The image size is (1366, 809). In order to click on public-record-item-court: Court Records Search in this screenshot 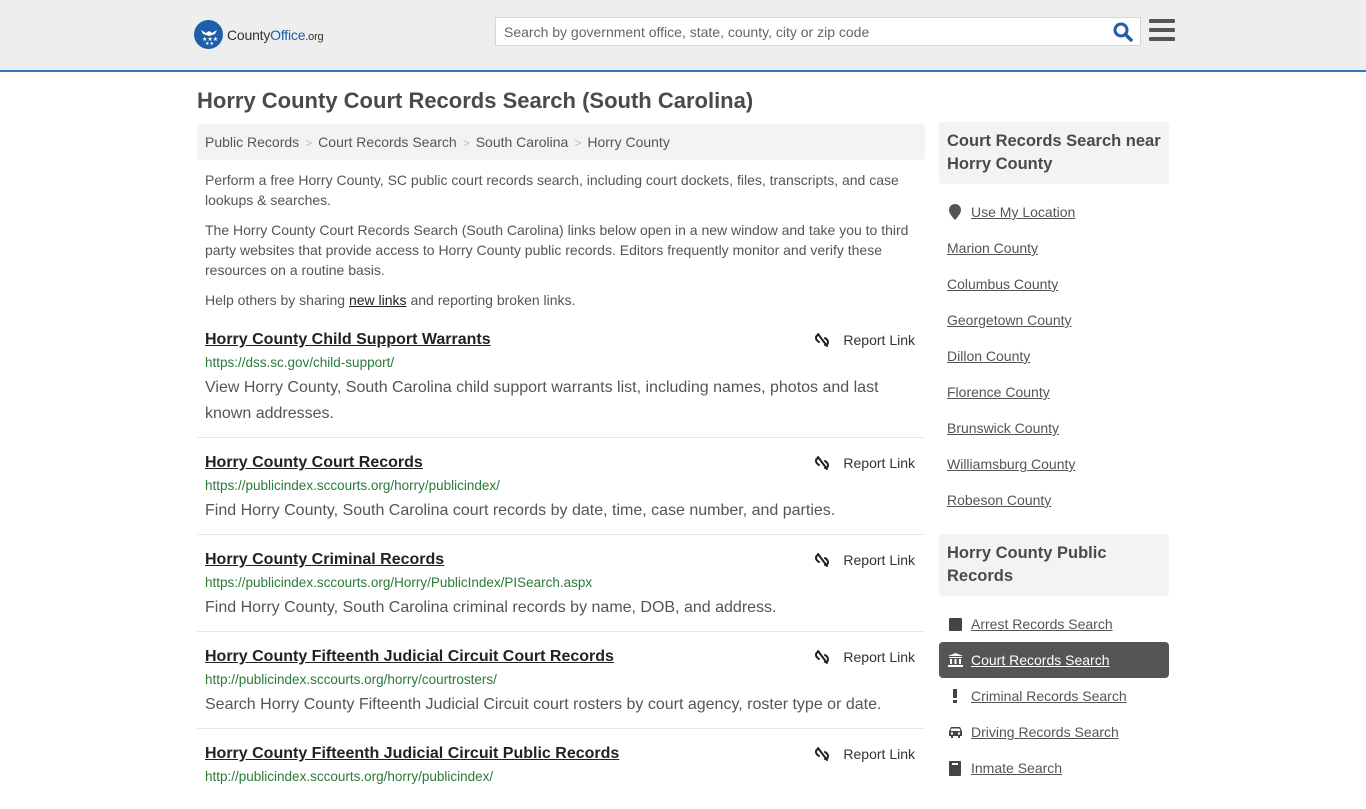, I will do `click(1054, 660)`.